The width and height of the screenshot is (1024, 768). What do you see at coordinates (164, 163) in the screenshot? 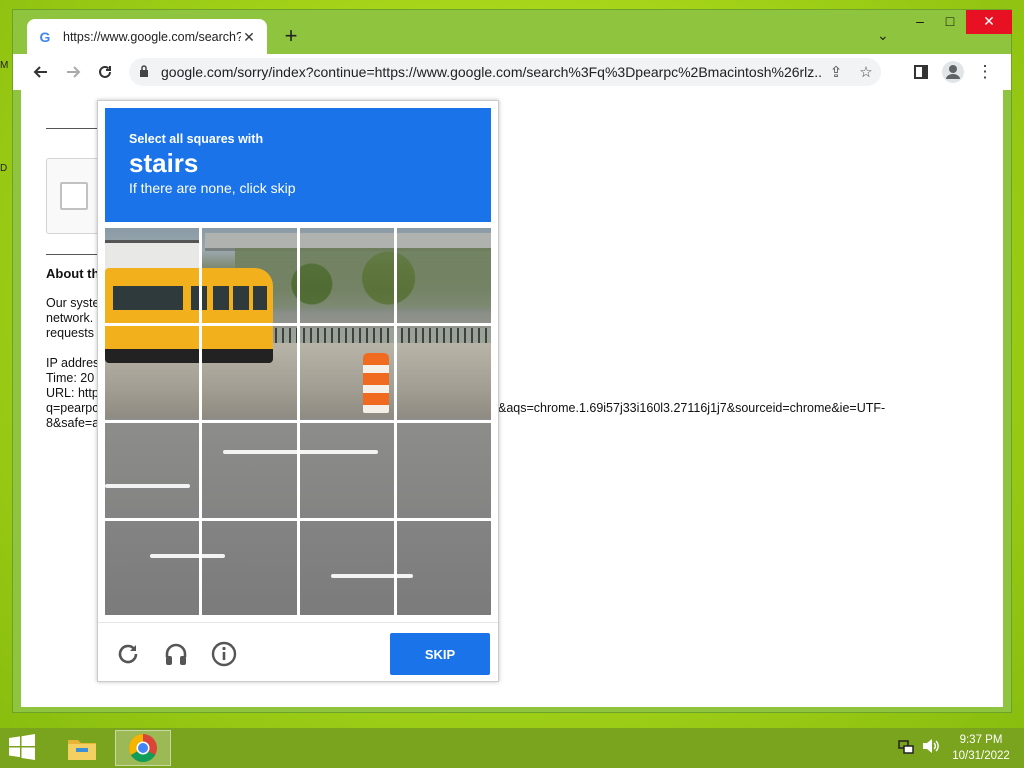
I see `captcha-target-word: stairs` at bounding box center [164, 163].